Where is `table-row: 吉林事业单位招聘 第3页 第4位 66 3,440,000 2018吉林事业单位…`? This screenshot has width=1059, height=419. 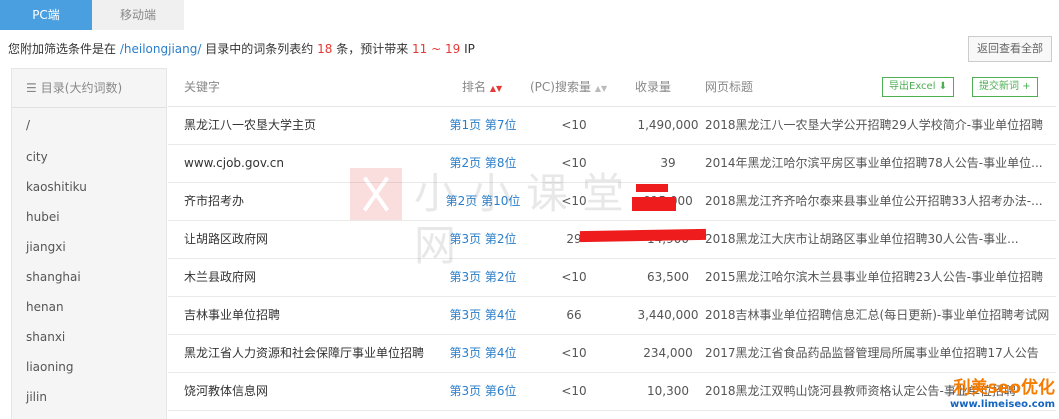 table-row: 吉林事业单位招聘 第3页 第4位 66 3,440,000 2018吉林事业单位… is located at coordinates (612, 316).